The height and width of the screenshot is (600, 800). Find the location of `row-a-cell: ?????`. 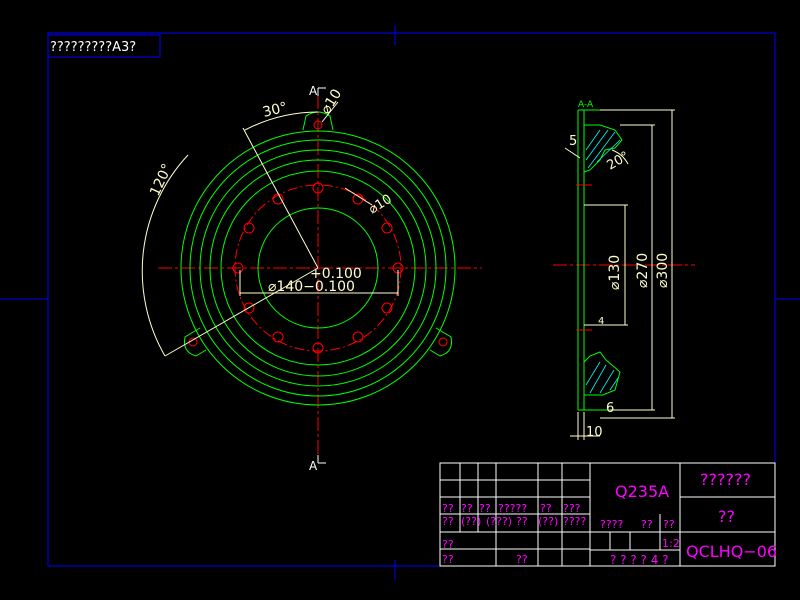

row-a-cell: ????? is located at coordinates (512, 508).